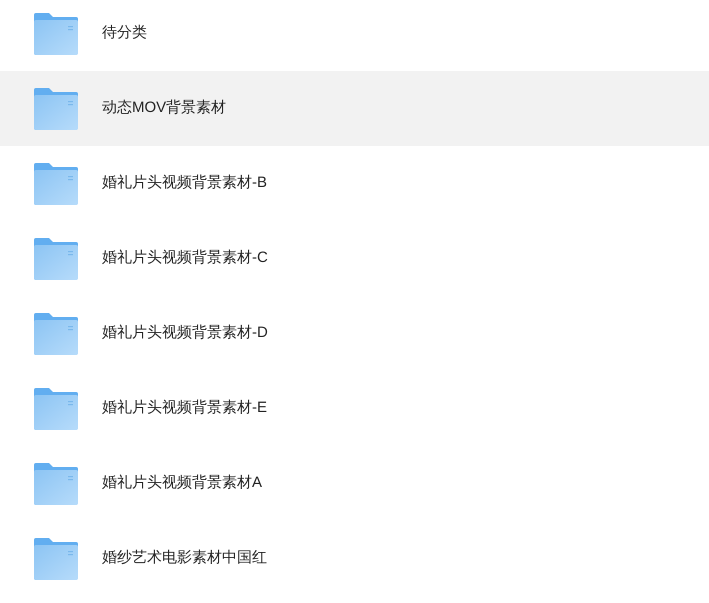 The height and width of the screenshot is (603, 709). Describe the element at coordinates (124, 33) in the screenshot. I see `folder-name: 待分类` at that location.